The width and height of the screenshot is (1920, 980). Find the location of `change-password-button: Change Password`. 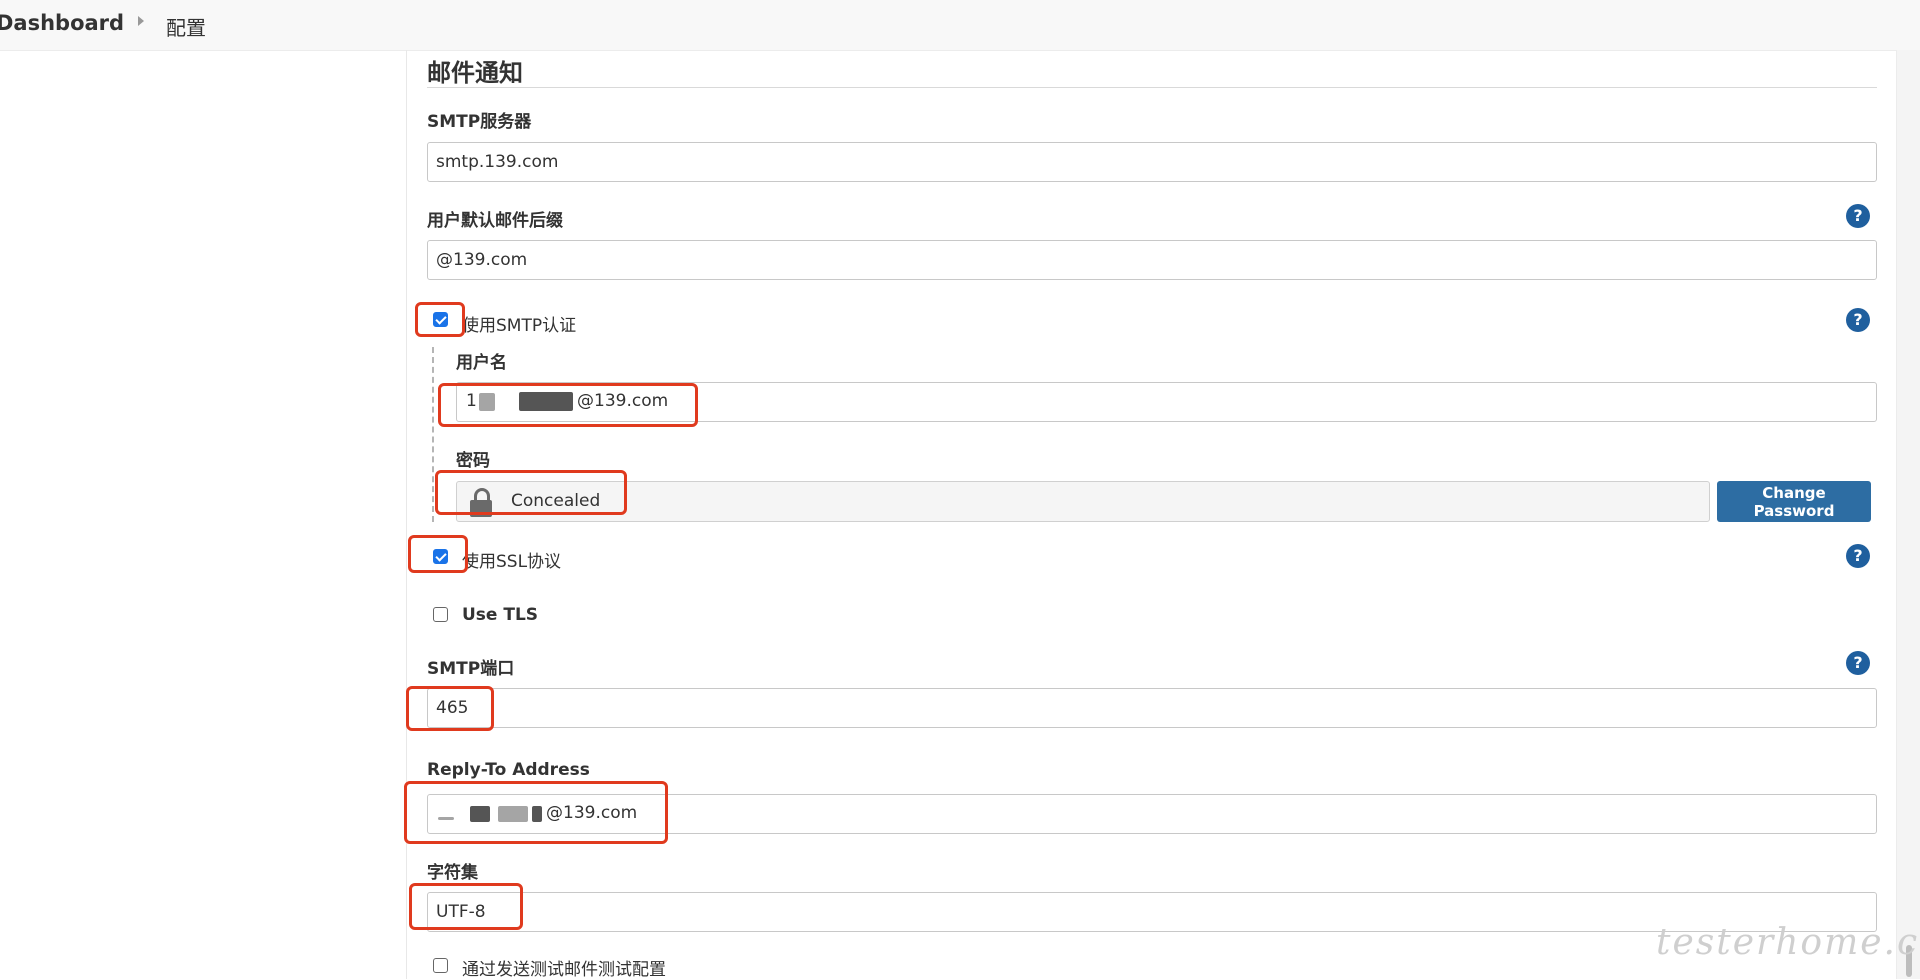

change-password-button: Change Password is located at coordinates (1794, 501).